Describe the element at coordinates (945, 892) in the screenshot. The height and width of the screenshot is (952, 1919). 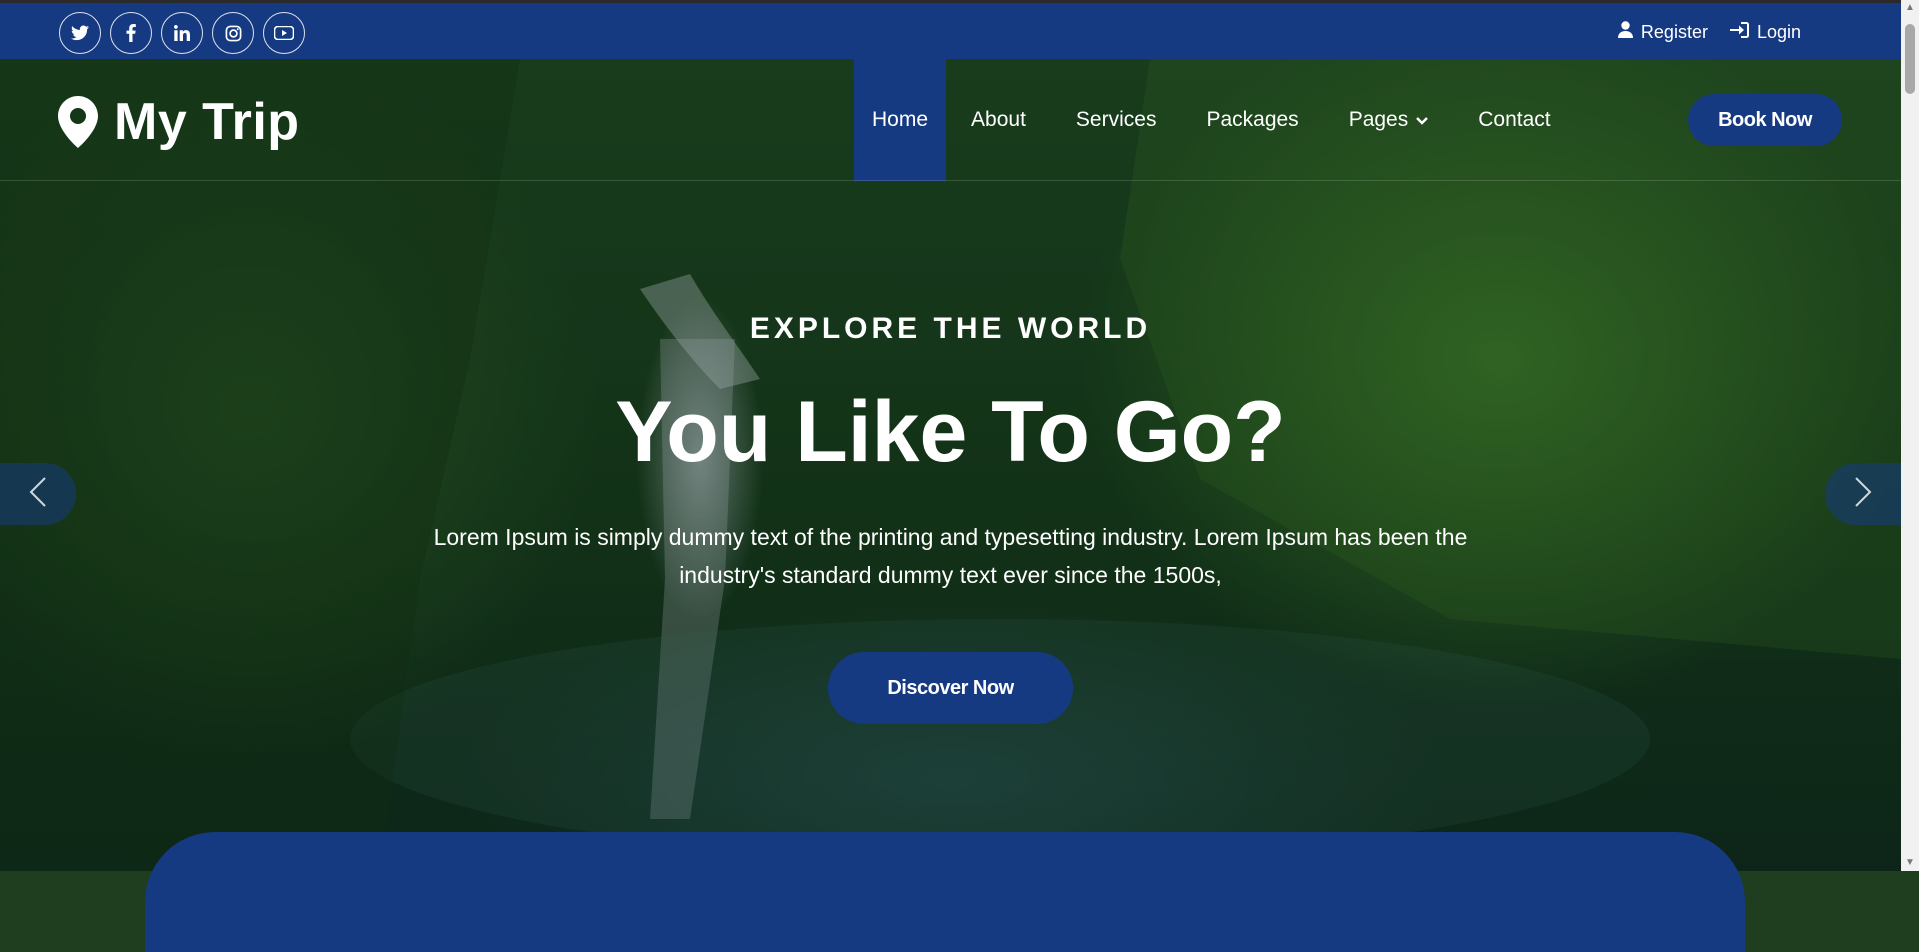
I see `search-panel-top` at that location.